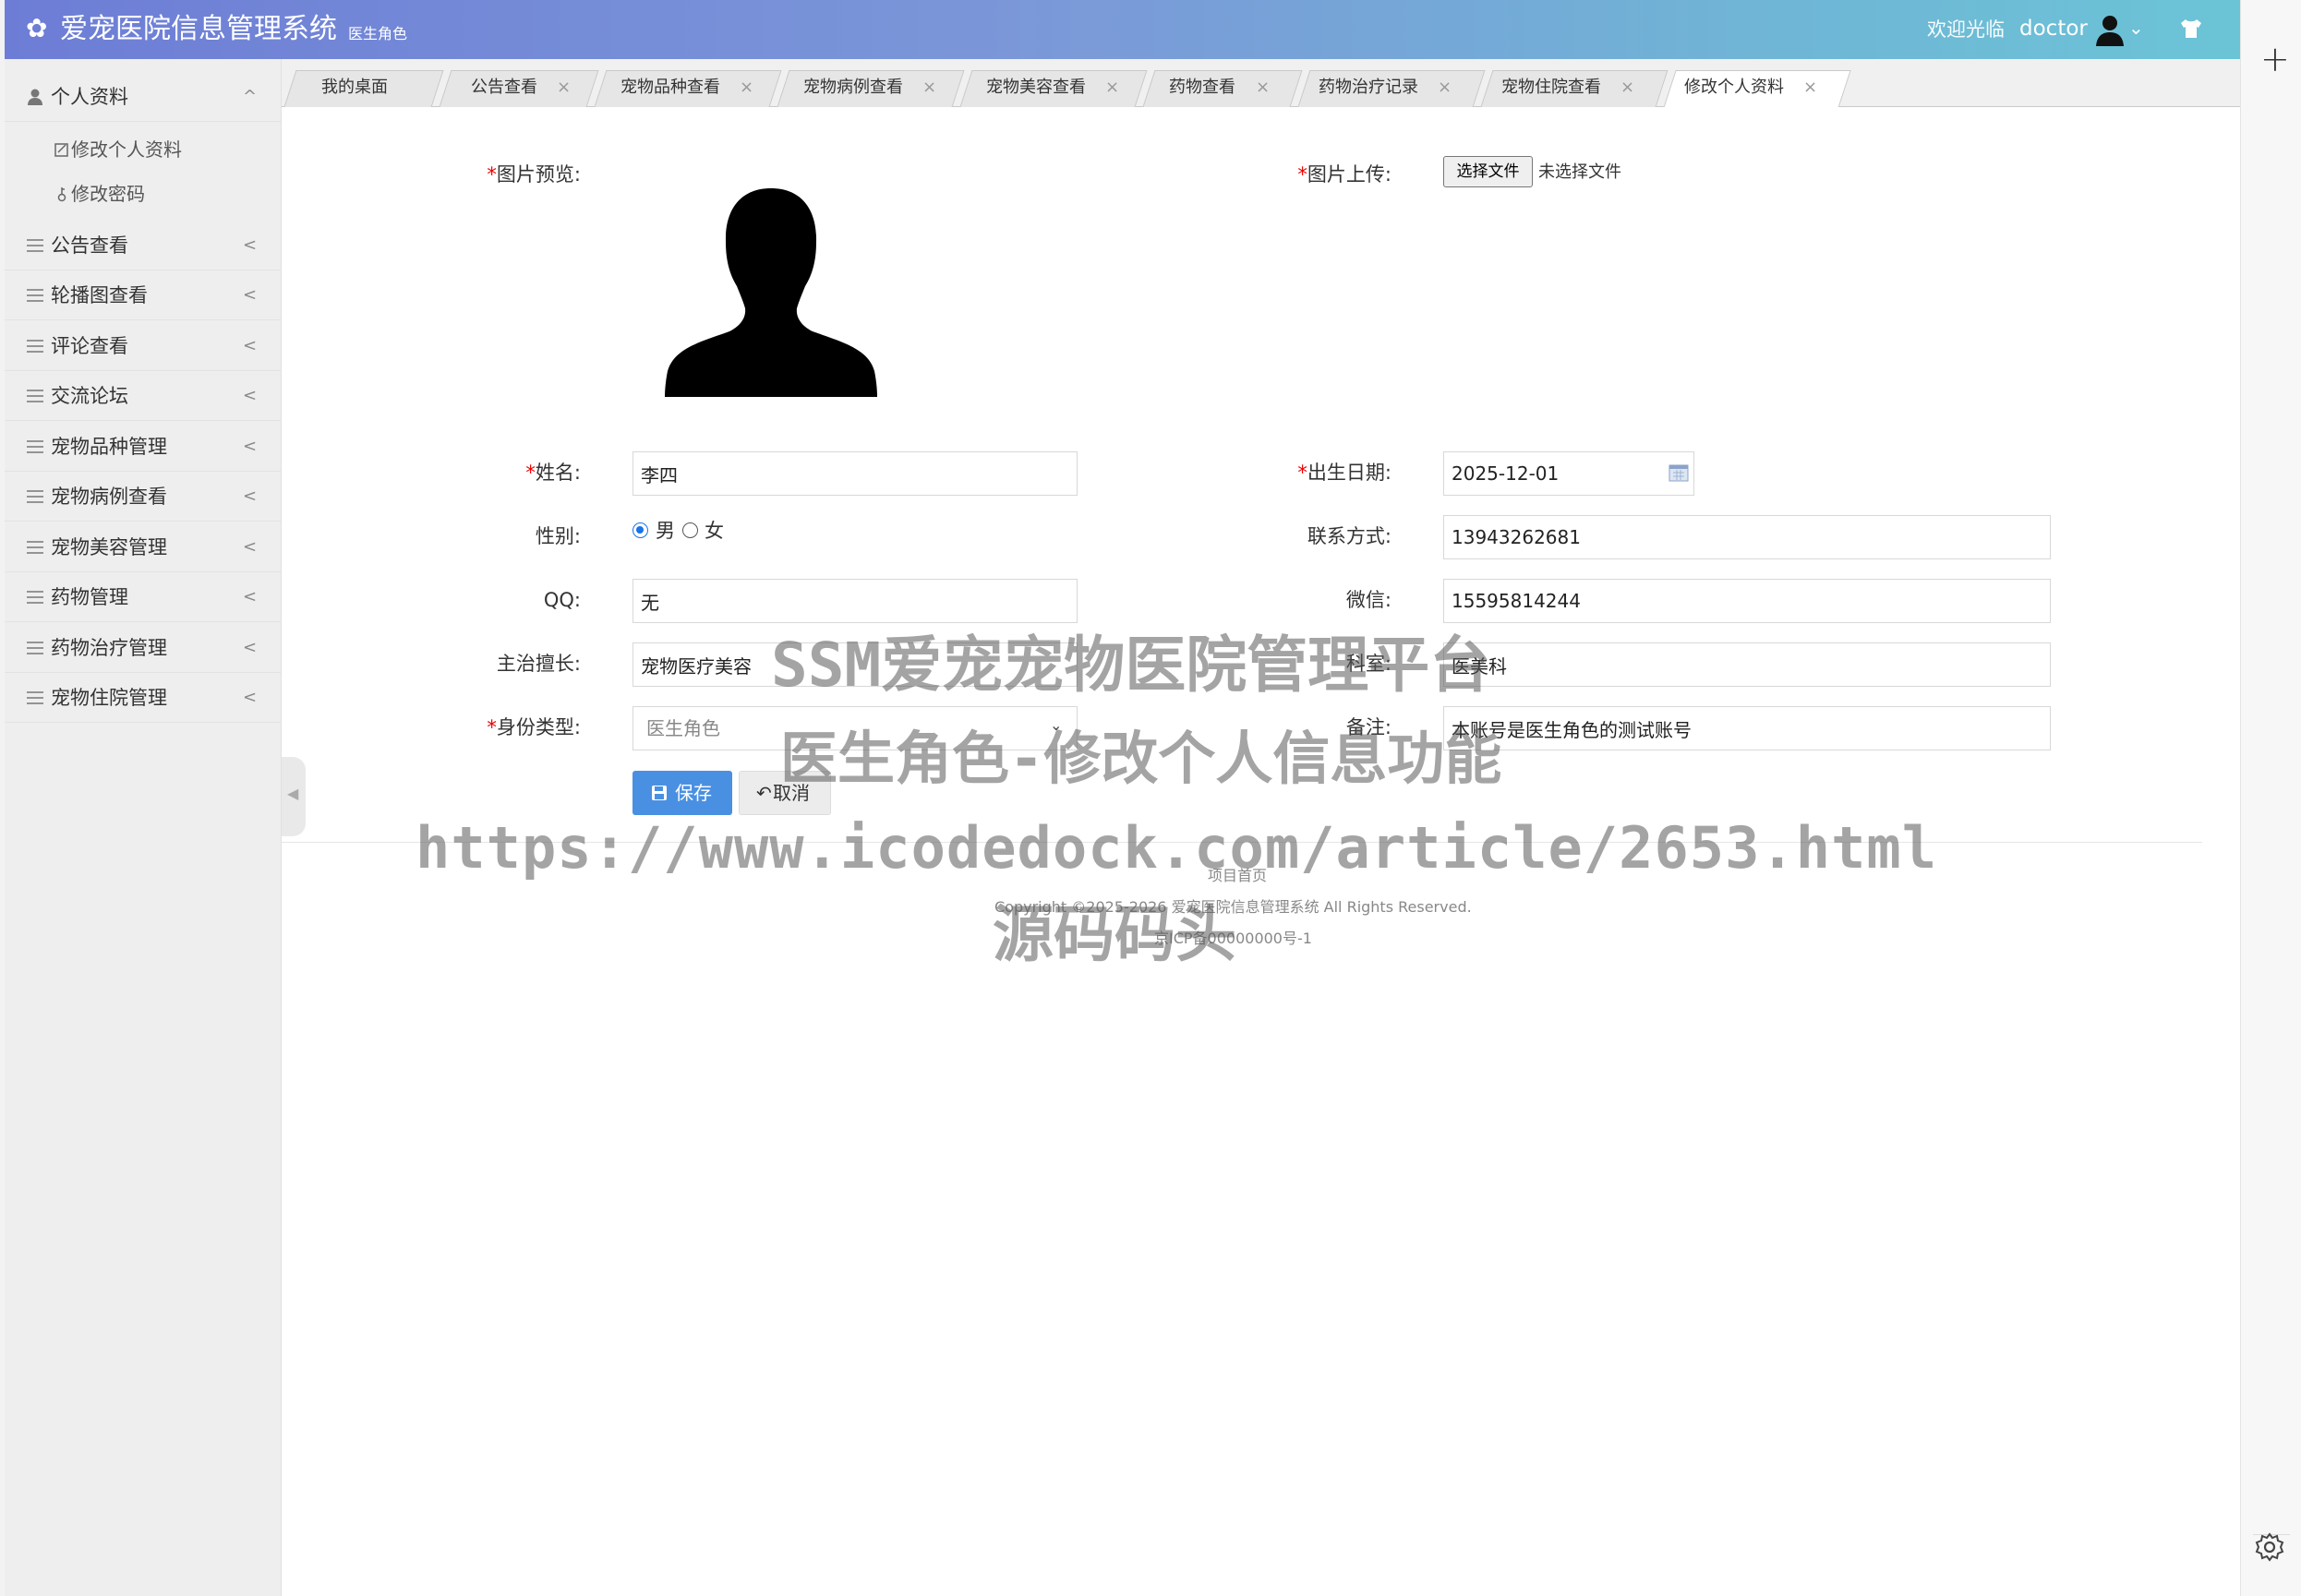 Image resolution: width=2301 pixels, height=1596 pixels. What do you see at coordinates (1966, 29) in the screenshot?
I see `welcome-text: 欢迎光临` at bounding box center [1966, 29].